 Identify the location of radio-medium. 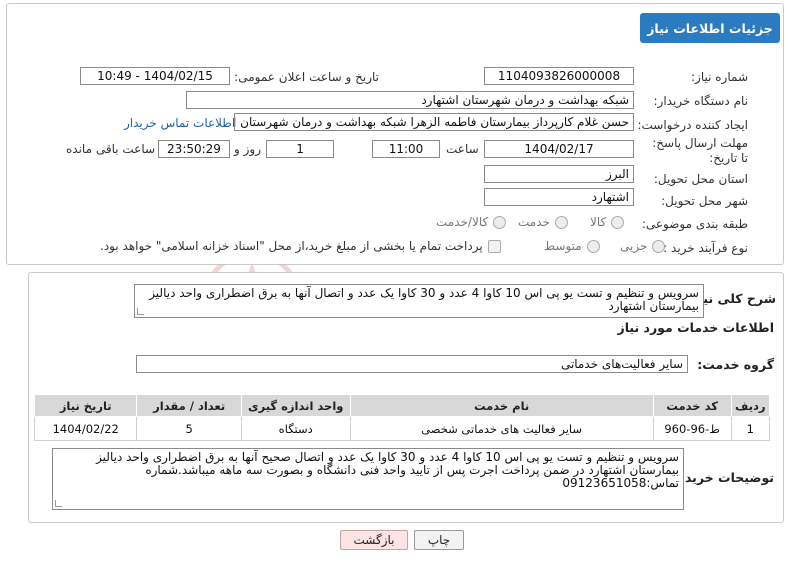
(593, 246).